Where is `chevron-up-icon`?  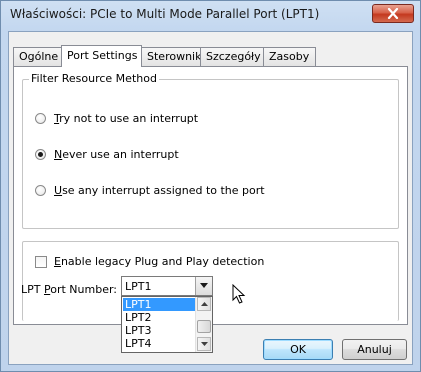
chevron-up-icon is located at coordinates (204, 304).